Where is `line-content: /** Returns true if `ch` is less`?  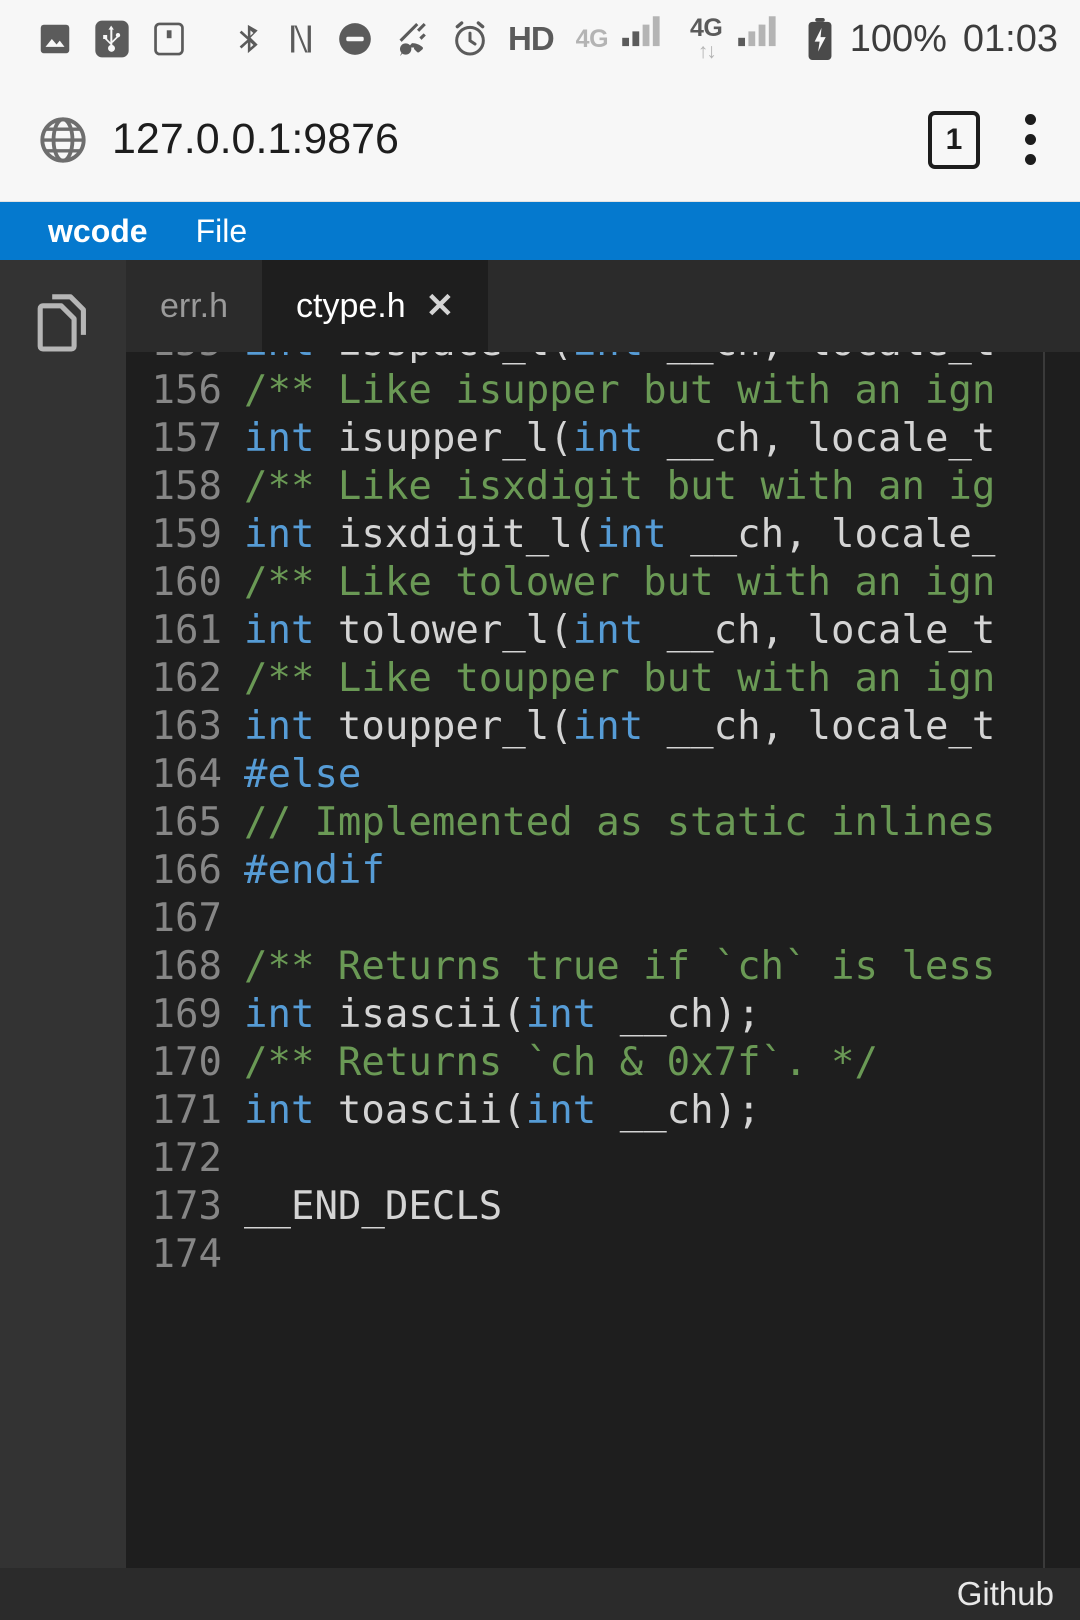 line-content: /** Returns true if `ch` is less is located at coordinates (662, 967).